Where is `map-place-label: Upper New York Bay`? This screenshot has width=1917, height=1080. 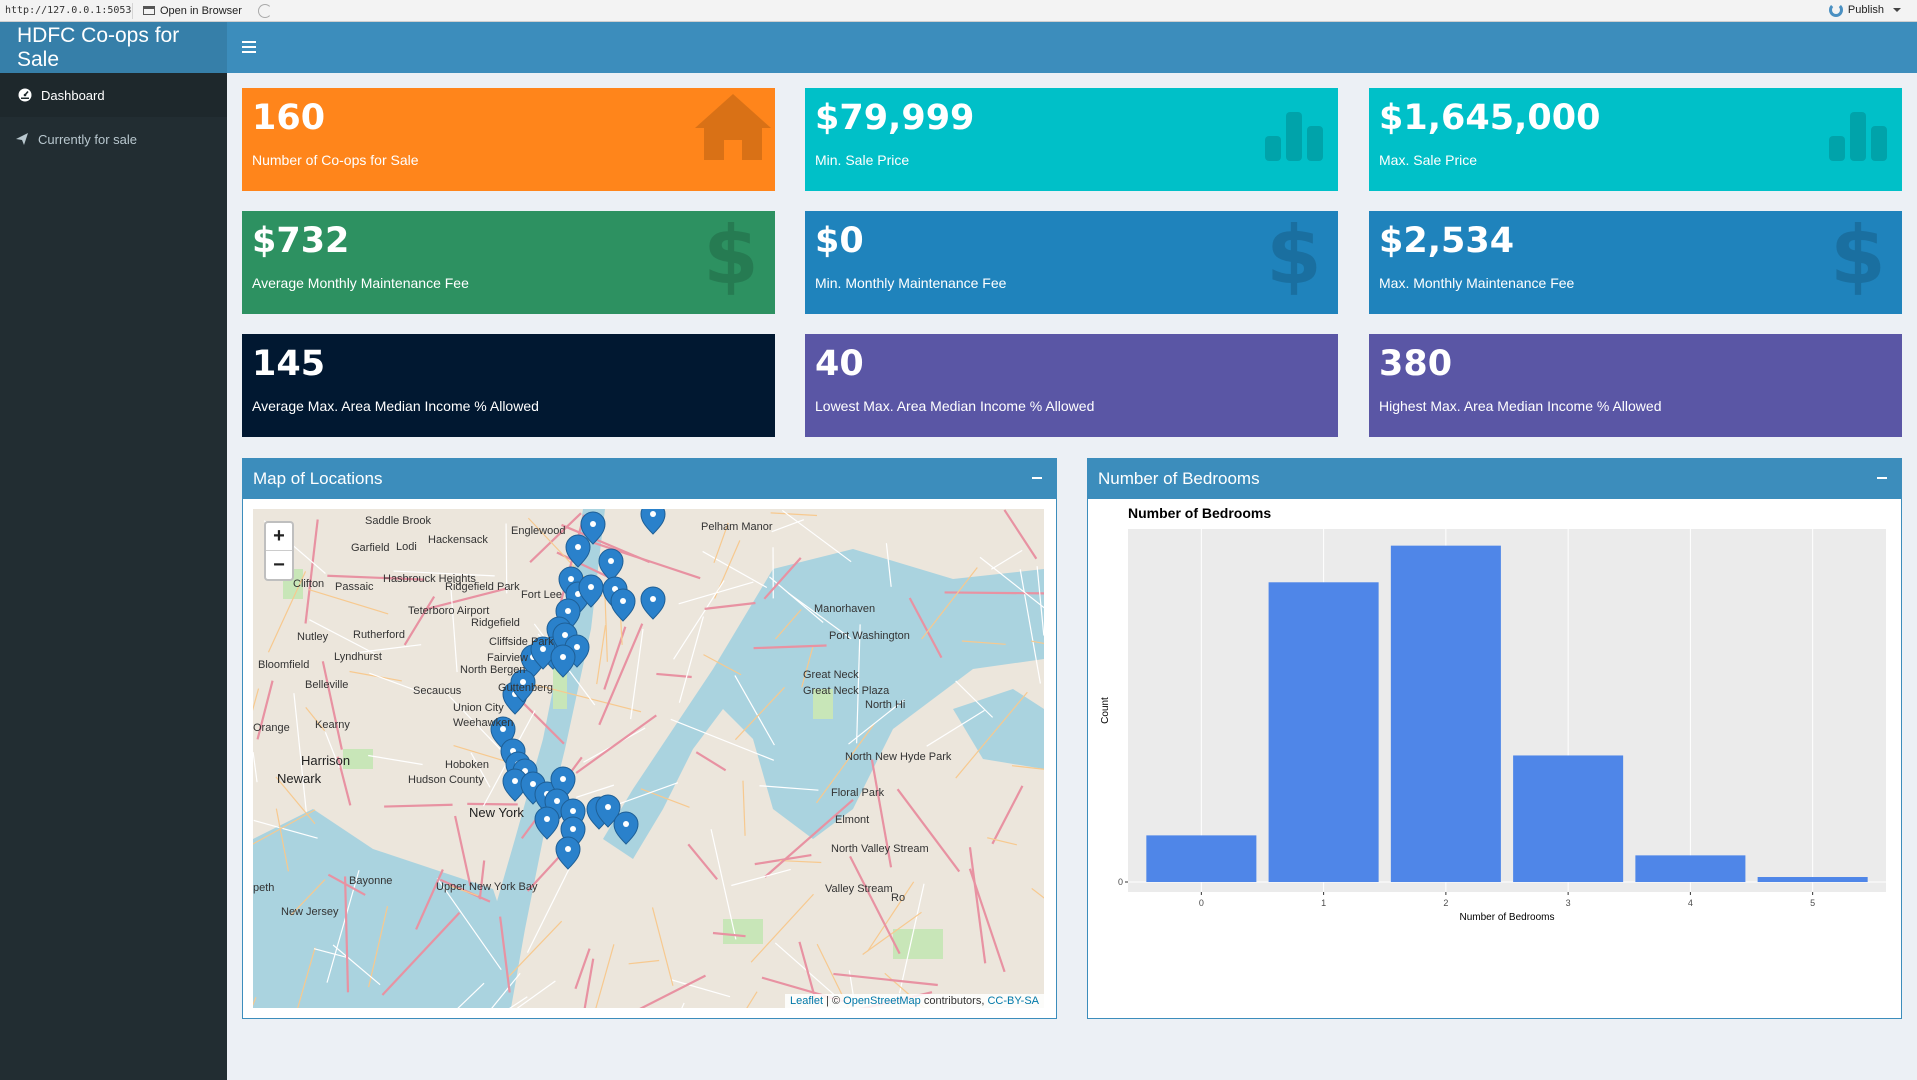 map-place-label: Upper New York Bay is located at coordinates (487, 887).